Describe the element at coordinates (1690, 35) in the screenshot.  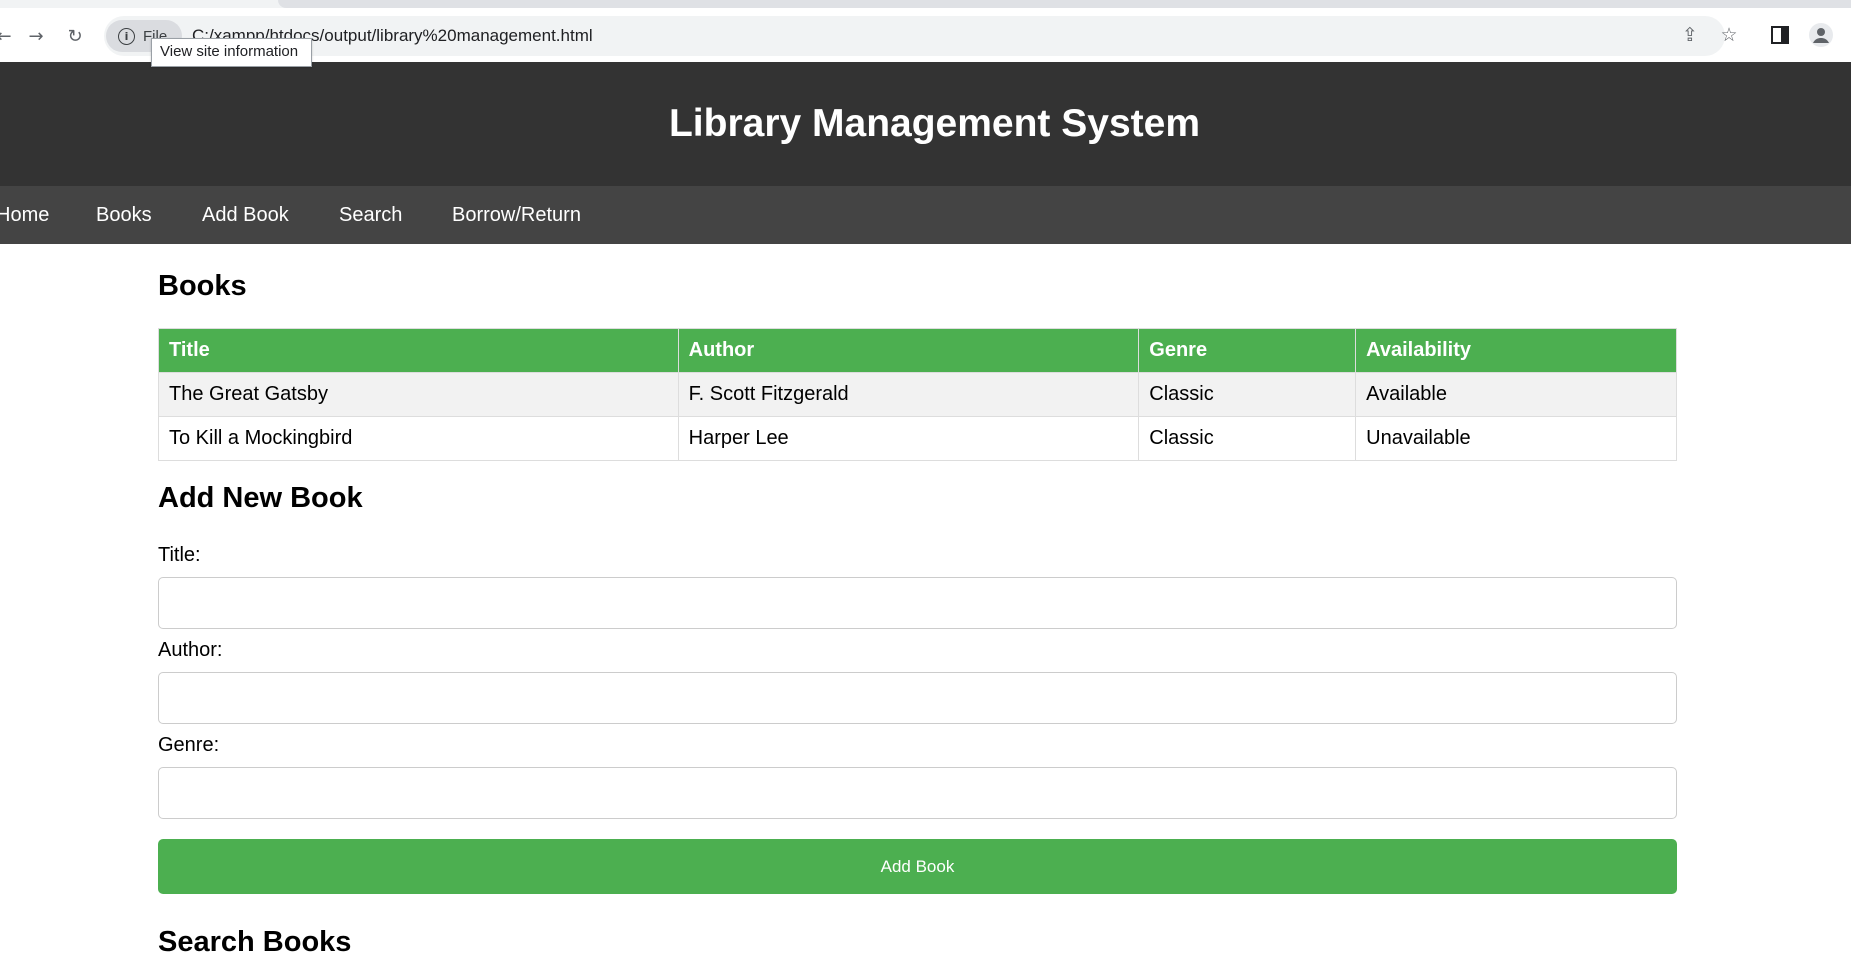
I see `share-icon: ⇪` at that location.